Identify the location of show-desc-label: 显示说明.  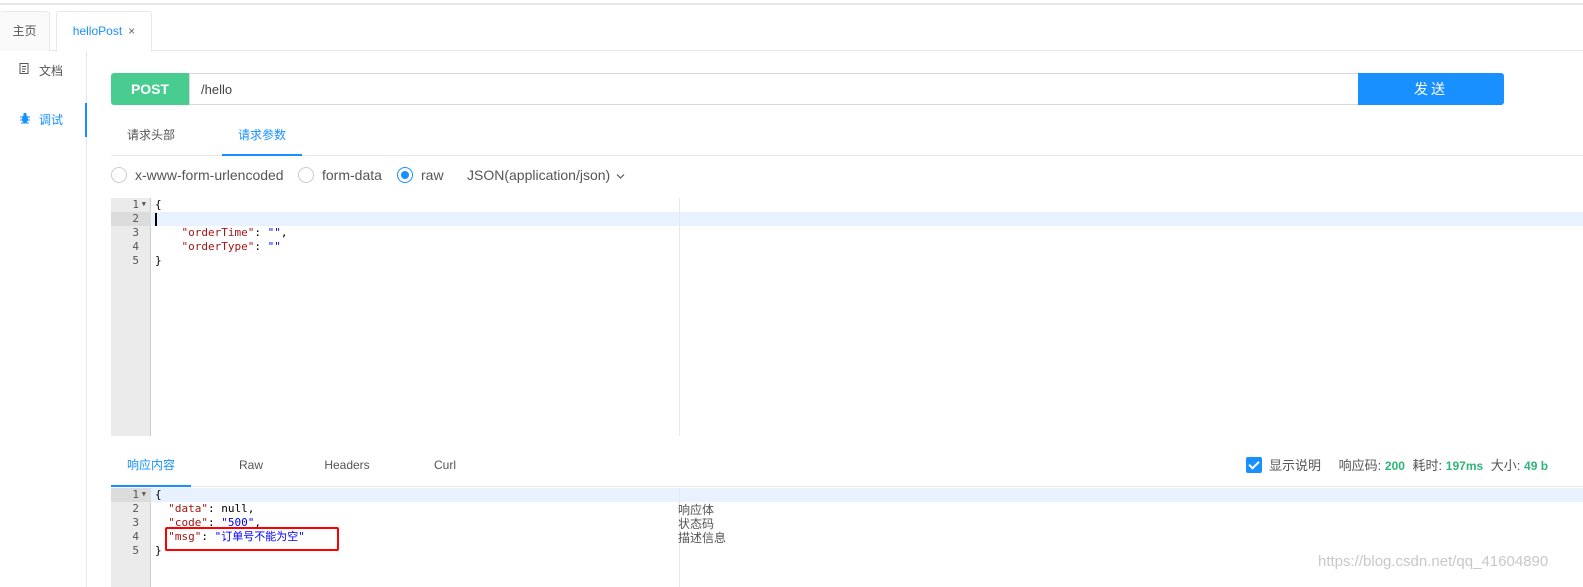
(1295, 465).